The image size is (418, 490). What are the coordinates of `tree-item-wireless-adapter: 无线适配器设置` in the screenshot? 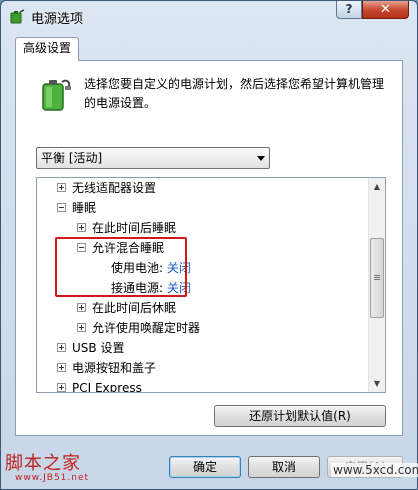 It's located at (106, 188).